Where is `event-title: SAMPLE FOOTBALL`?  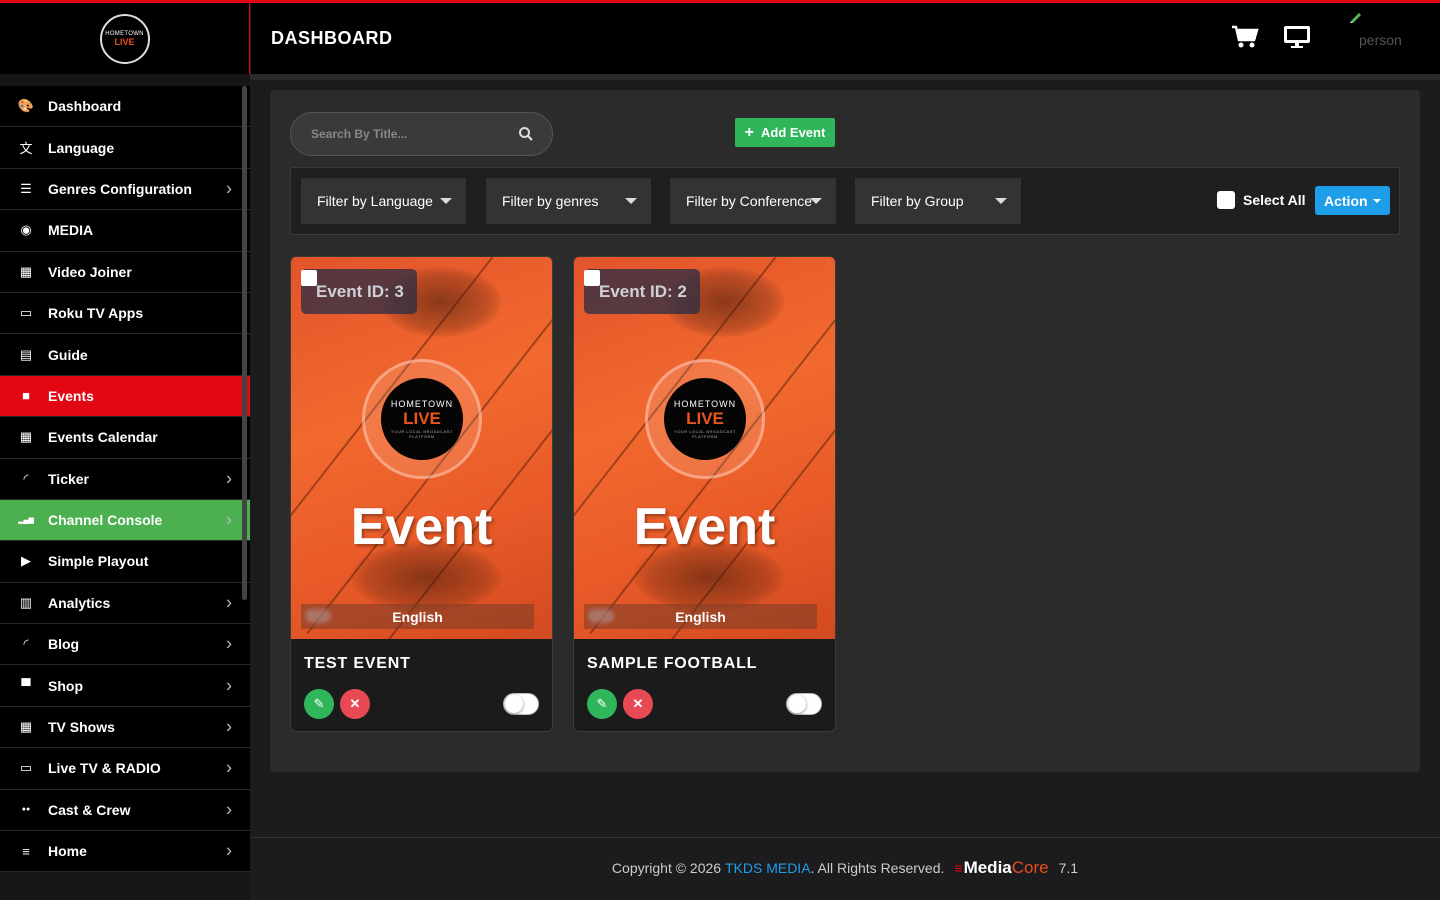 event-title: SAMPLE FOOTBALL is located at coordinates (672, 663).